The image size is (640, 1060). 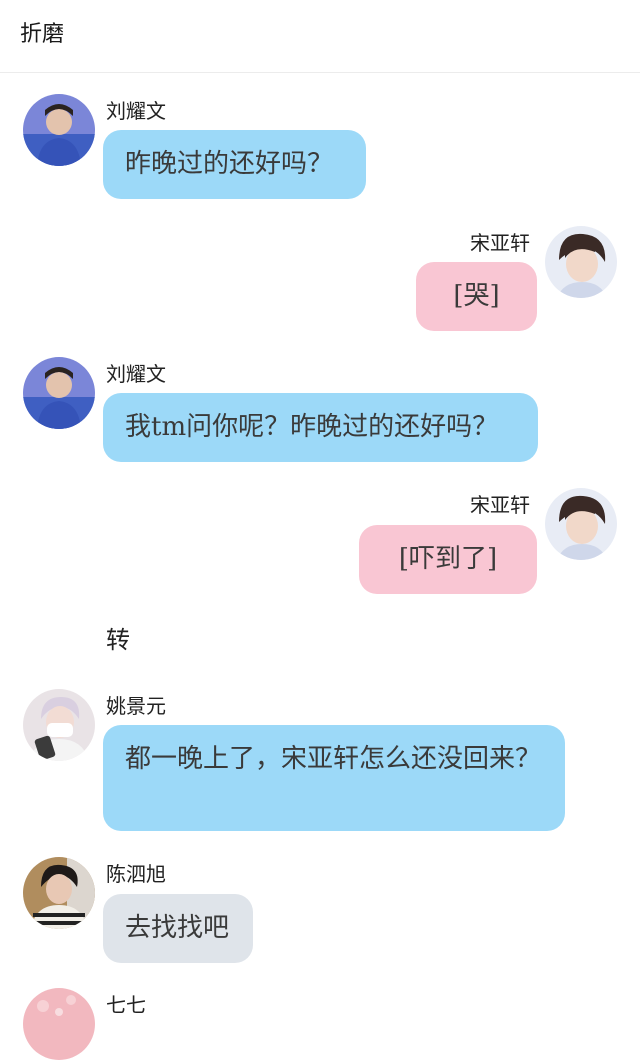 What do you see at coordinates (126, 1005) in the screenshot?
I see `sender-name: 七七` at bounding box center [126, 1005].